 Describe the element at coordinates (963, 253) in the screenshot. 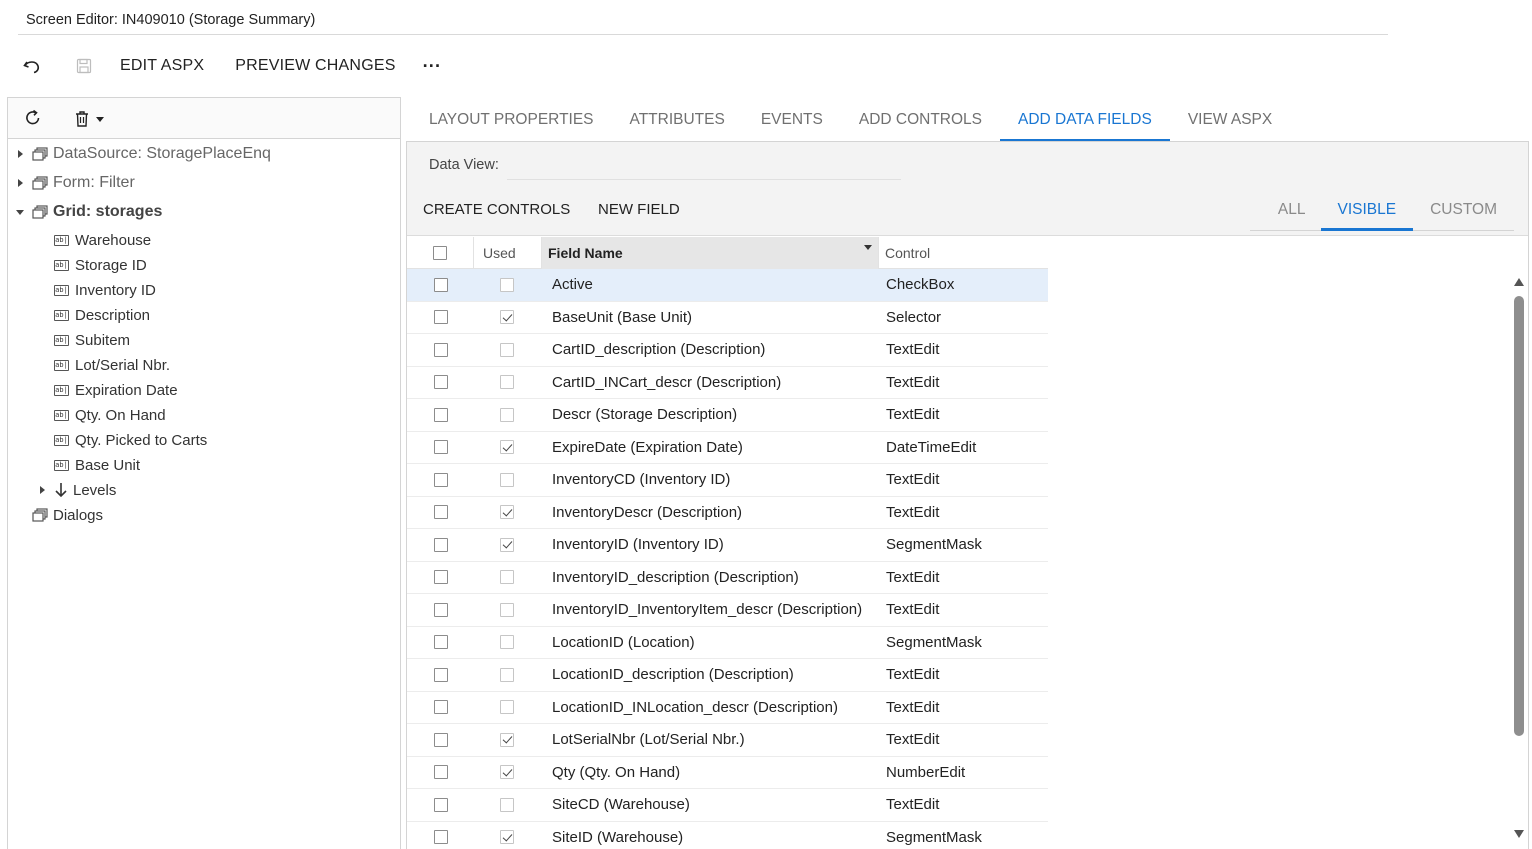

I see `column-header-control: Control` at that location.